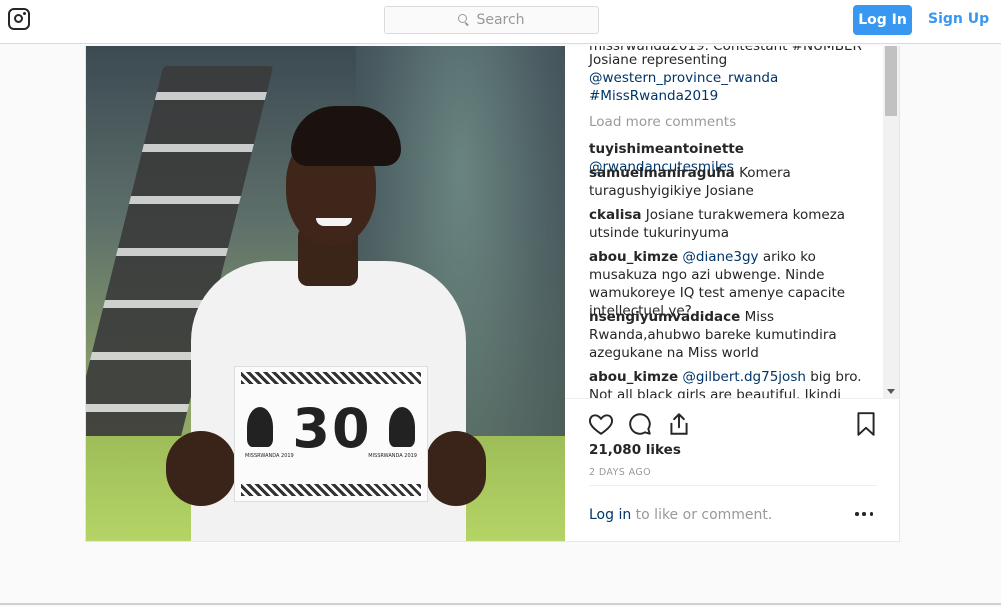 Image resolution: width=1001 pixels, height=607 pixels. I want to click on top-navigation-bar: Search Log In Sign Up, so click(500, 22).